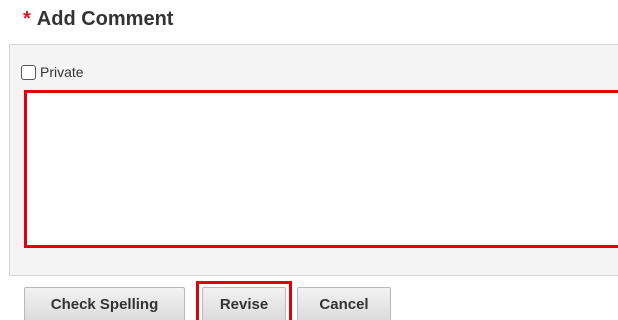 This screenshot has height=320, width=618. Describe the element at coordinates (27, 19) in the screenshot. I see `required-marker: *` at that location.